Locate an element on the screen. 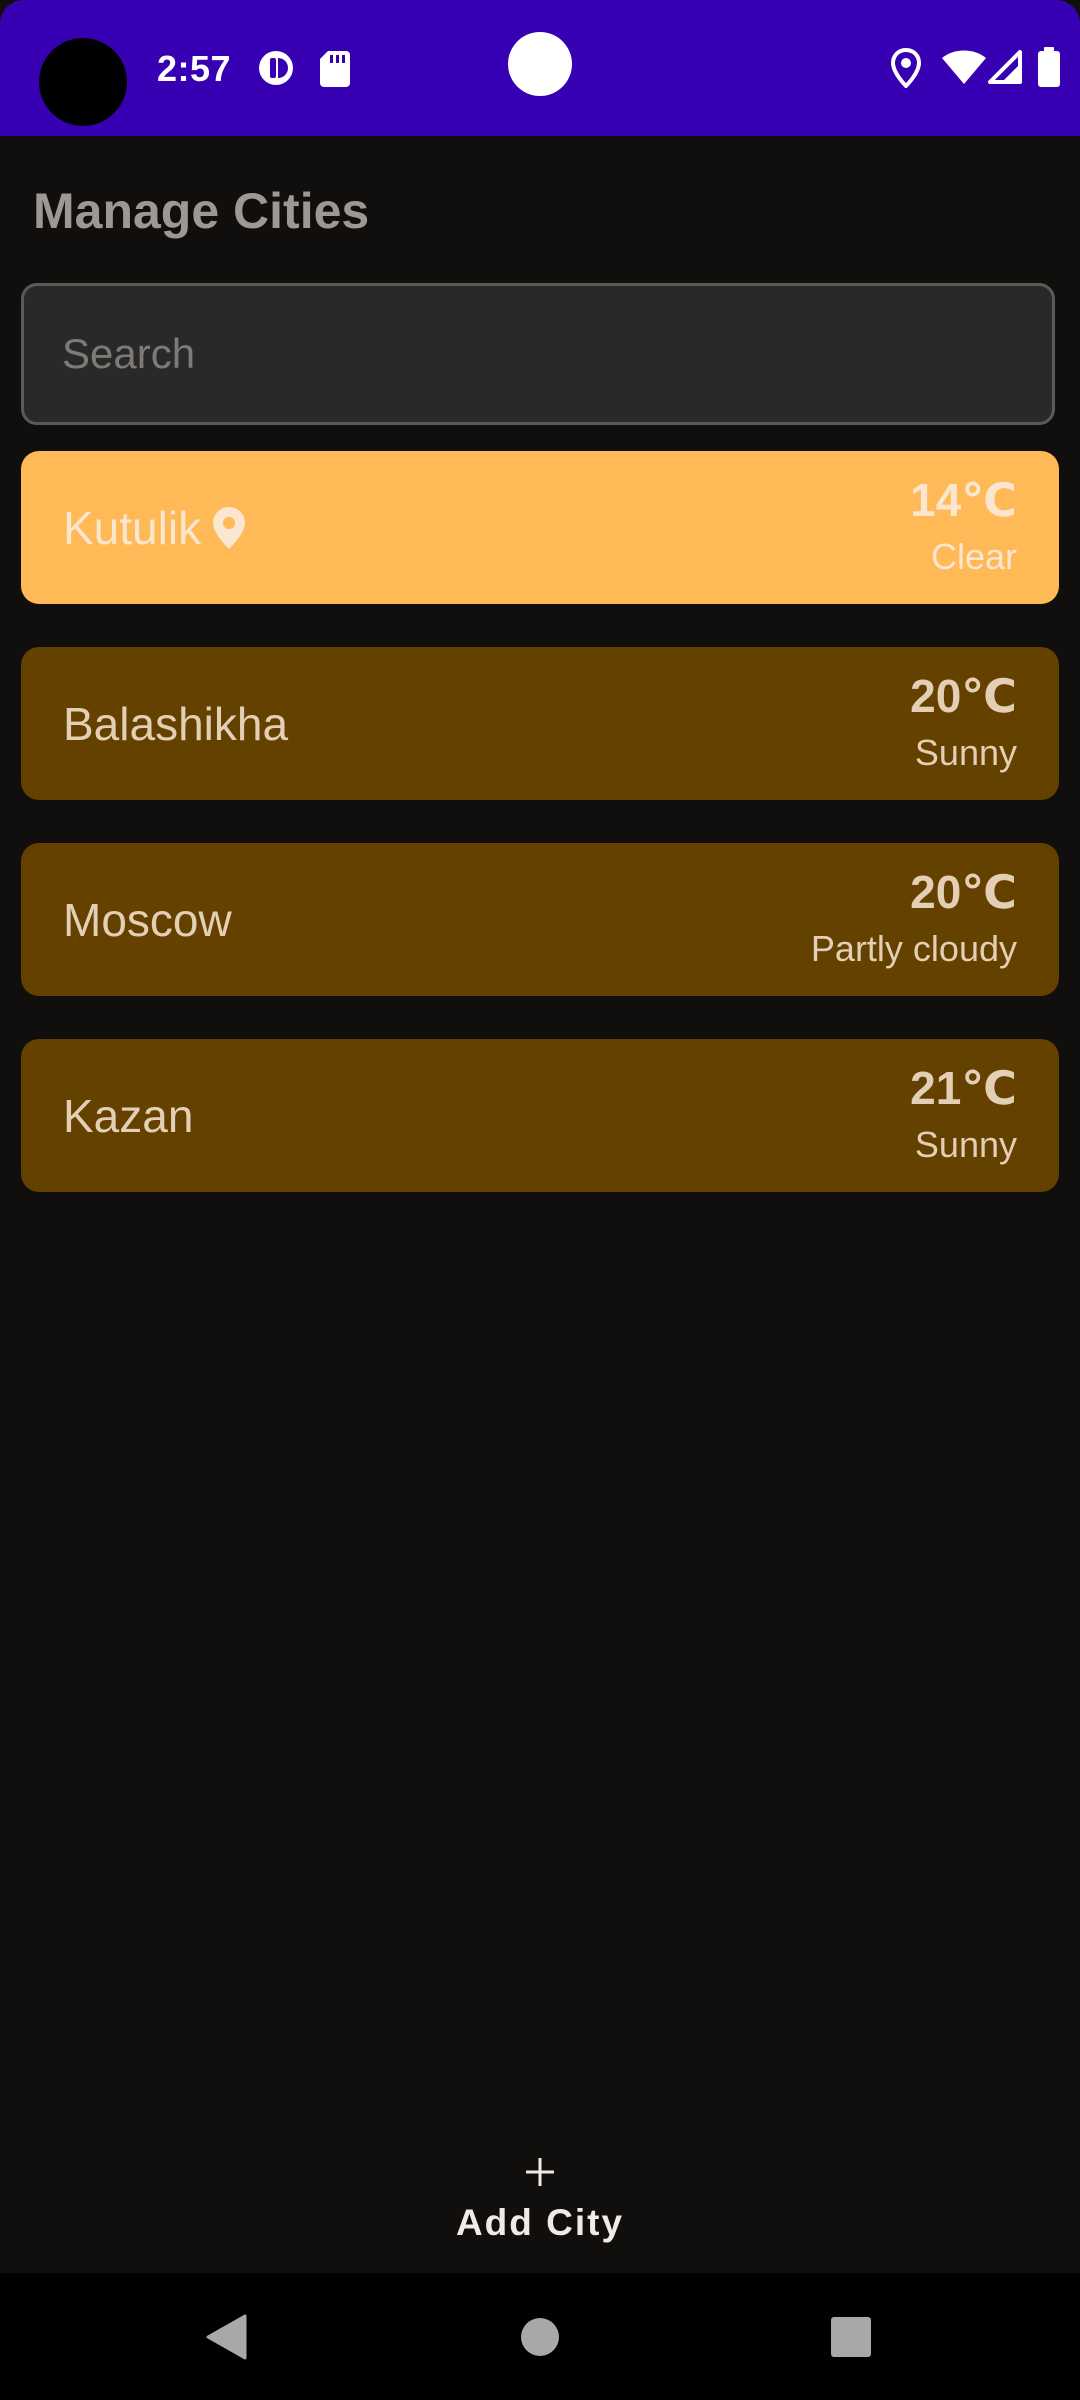 This screenshot has height=2400, width=1080. city-name: Kazan is located at coordinates (128, 1115).